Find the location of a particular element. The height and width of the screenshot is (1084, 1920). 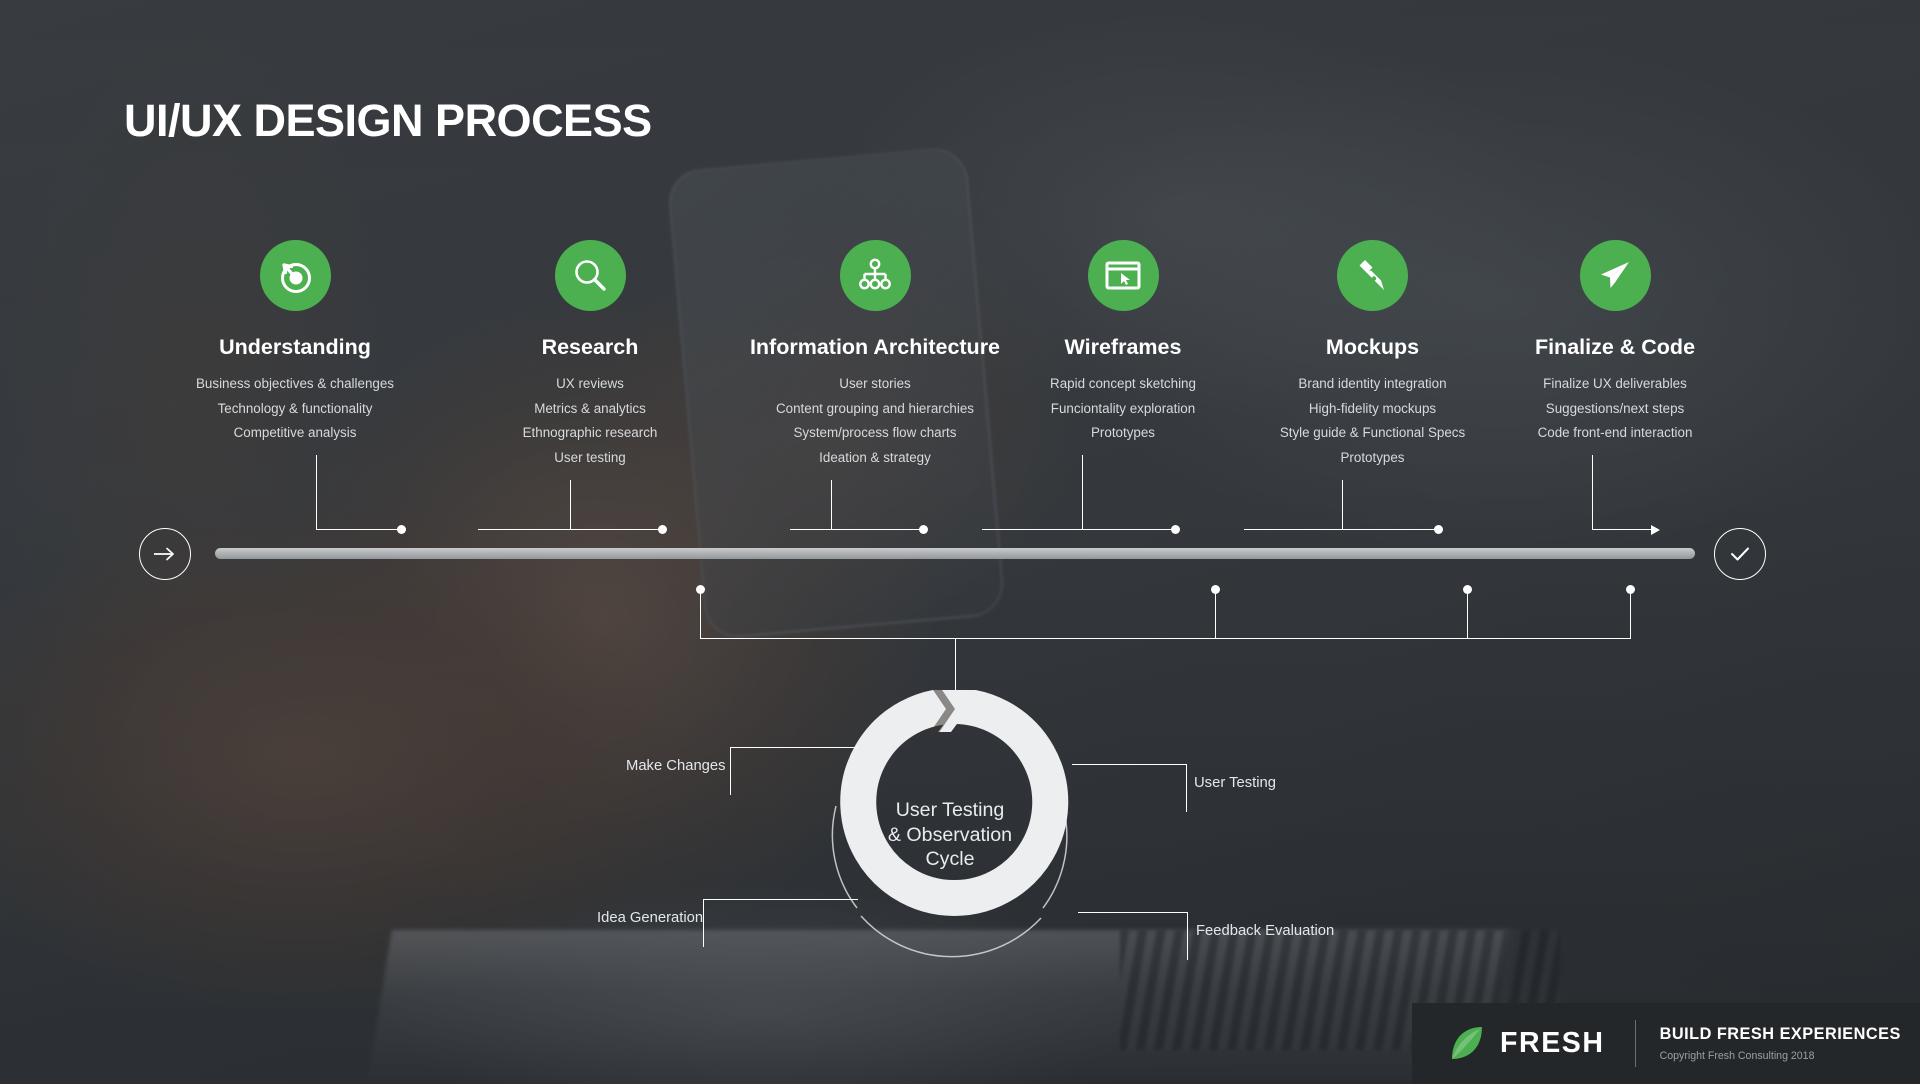

step-item: Code front-end interaction is located at coordinates (1615, 433).